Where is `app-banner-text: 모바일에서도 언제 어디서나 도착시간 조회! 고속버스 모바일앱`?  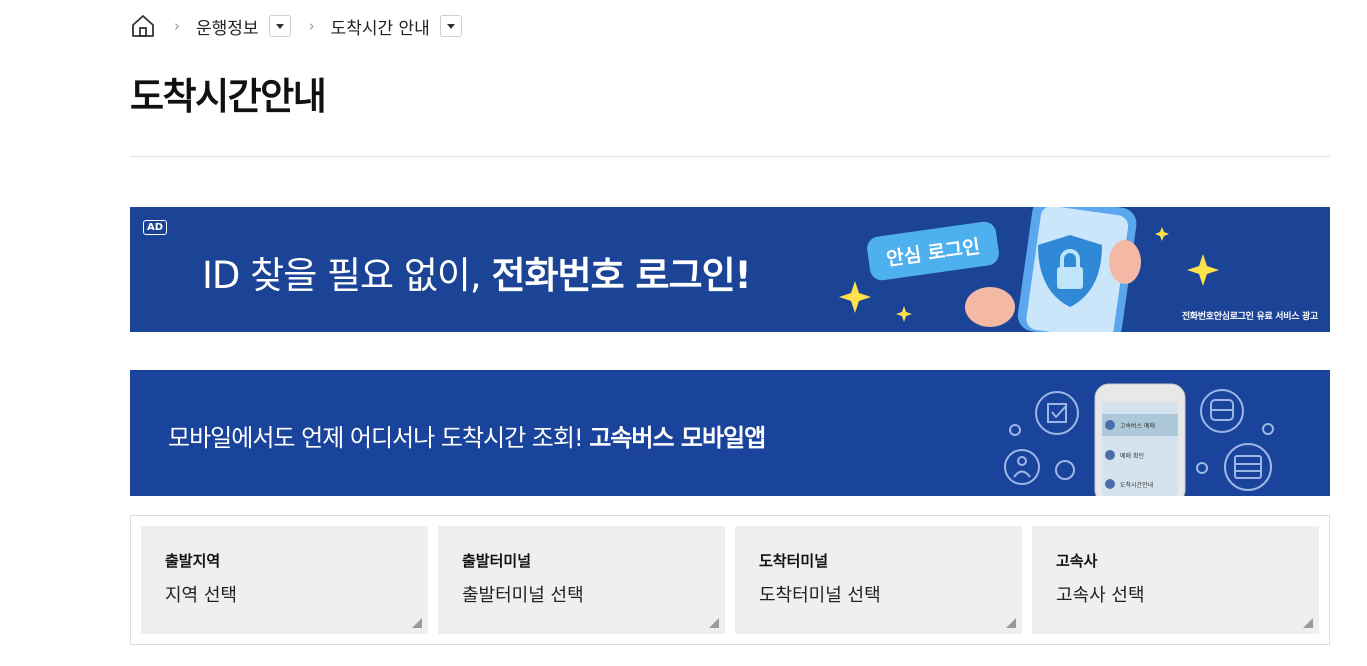 app-banner-text: 모바일에서도 언제 어디서나 도착시간 조회! 고속버스 모바일앱 is located at coordinates (467, 438).